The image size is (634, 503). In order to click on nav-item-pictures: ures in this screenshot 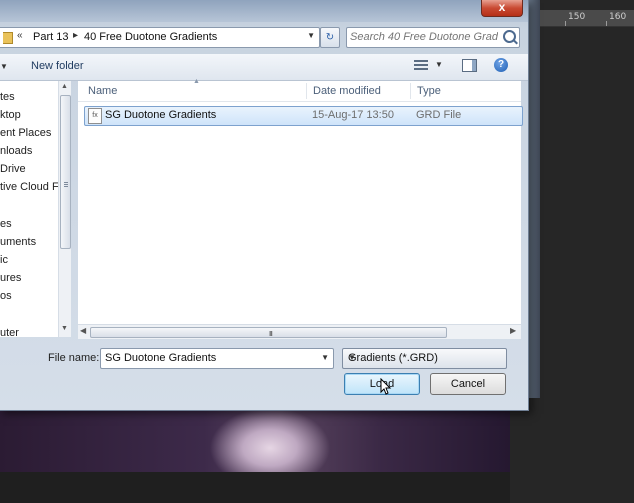, I will do `click(10, 278)`.